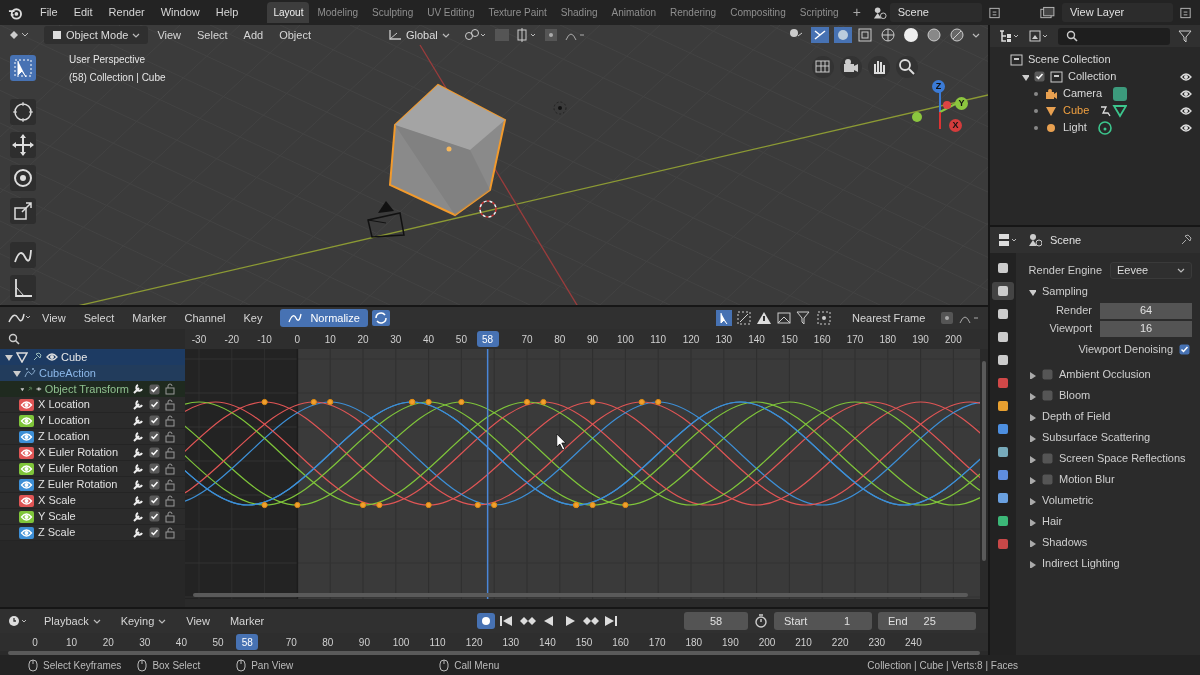  I want to click on link-icon, so click(475, 35).